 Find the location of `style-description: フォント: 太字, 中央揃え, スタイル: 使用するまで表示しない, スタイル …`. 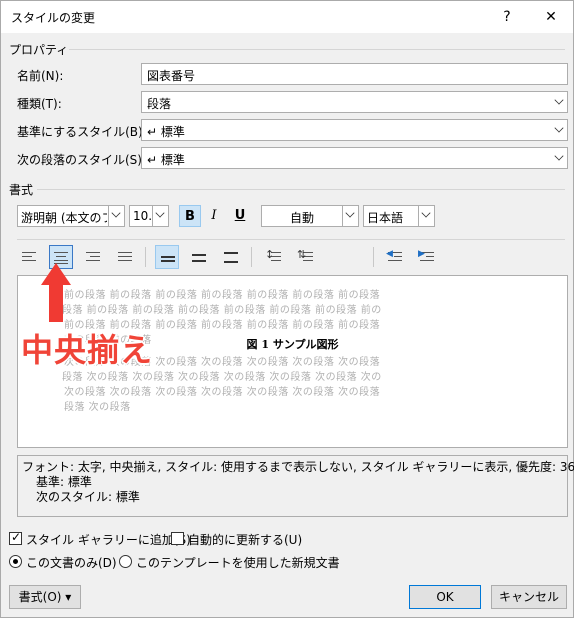

style-description: フォント: 太字, 中央揃え, スタイル: 使用するまで表示しない, スタイル … is located at coordinates (295, 486).